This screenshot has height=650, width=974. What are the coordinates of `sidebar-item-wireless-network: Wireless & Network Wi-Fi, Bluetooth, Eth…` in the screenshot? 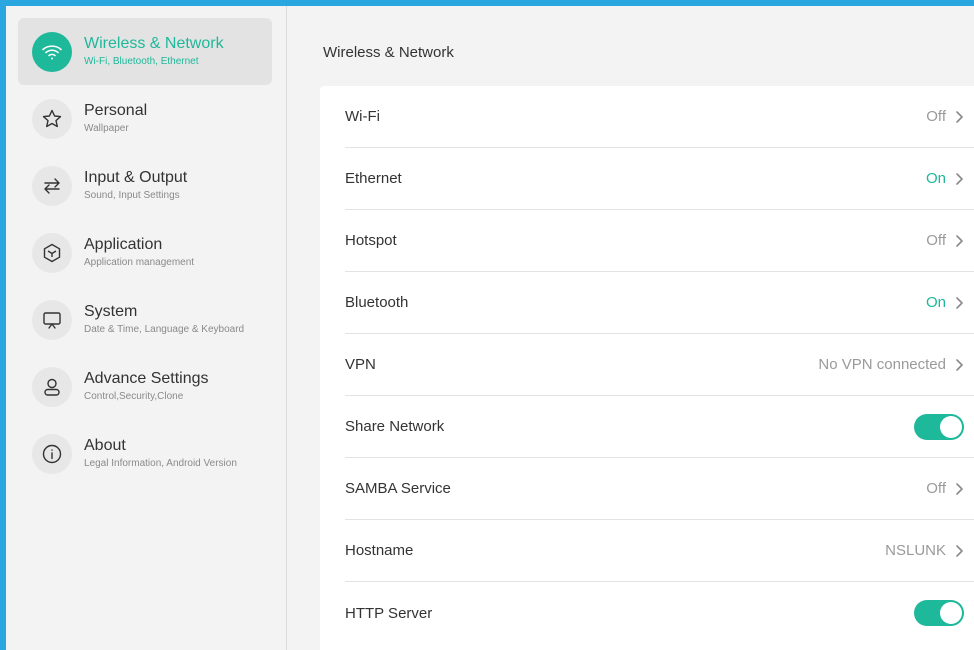 It's located at (145, 51).